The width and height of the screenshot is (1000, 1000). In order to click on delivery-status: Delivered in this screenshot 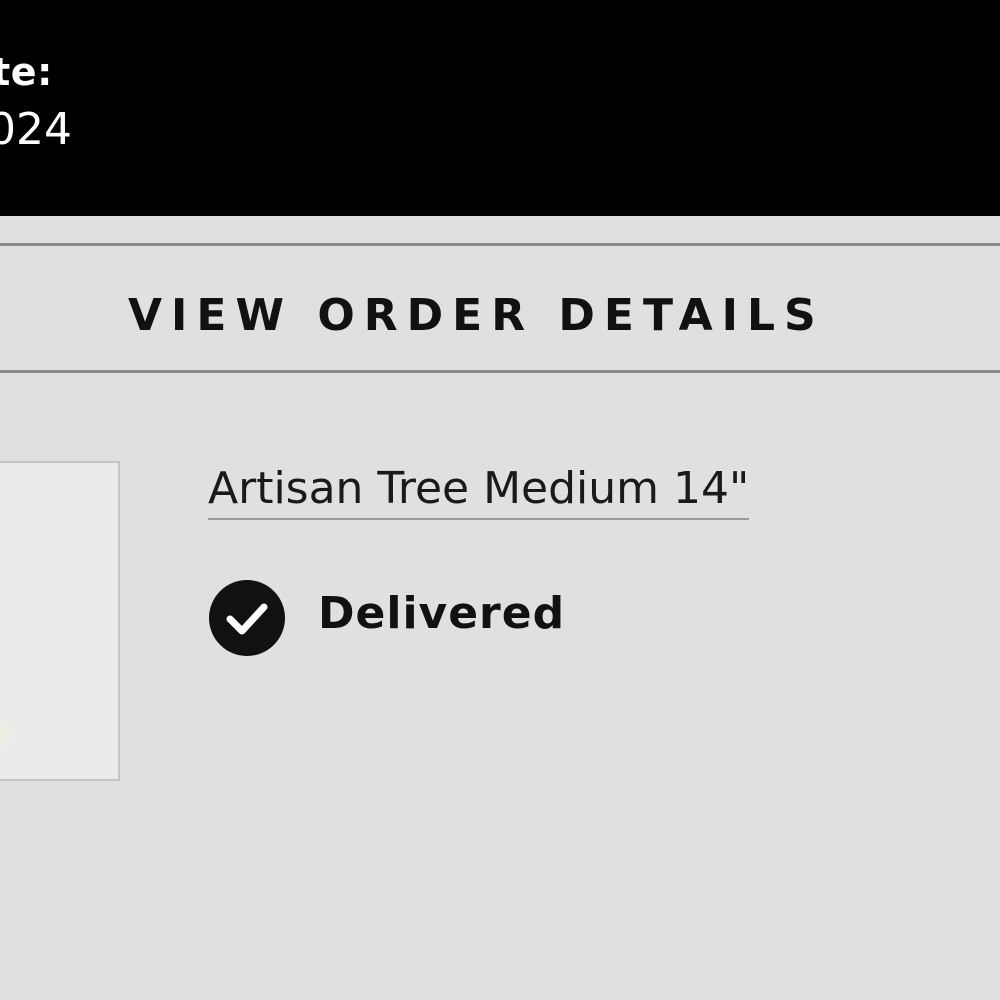, I will do `click(442, 613)`.